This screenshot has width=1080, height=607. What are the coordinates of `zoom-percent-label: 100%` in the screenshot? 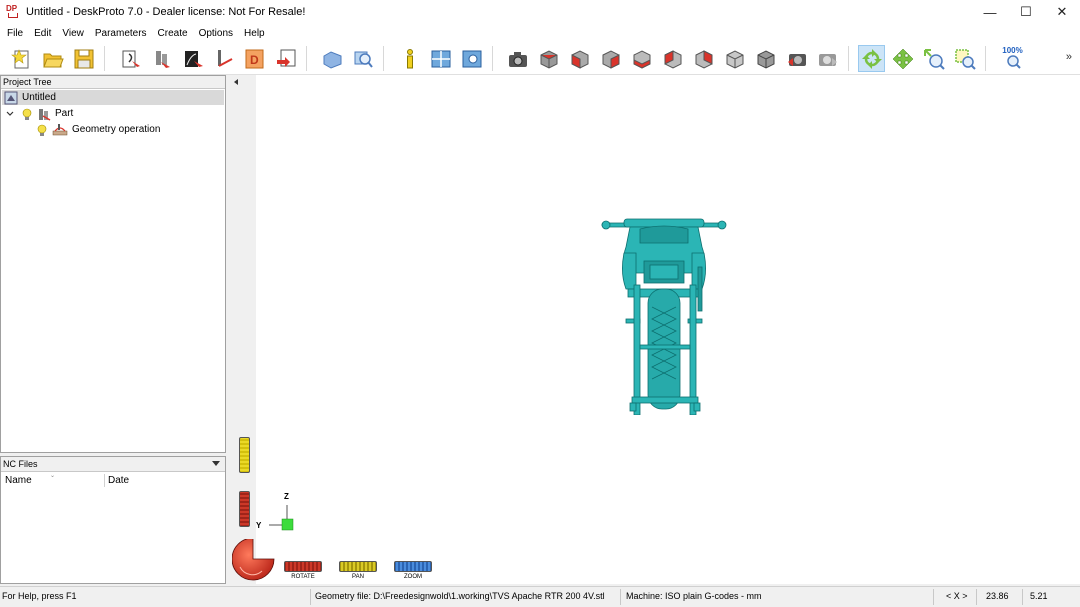 It's located at (1012, 50).